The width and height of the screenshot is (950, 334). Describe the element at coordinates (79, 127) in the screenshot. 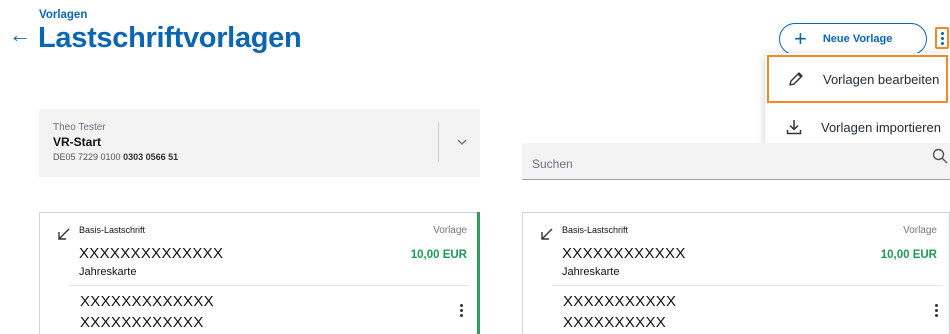

I see `account-holder: Theo Tester` at that location.